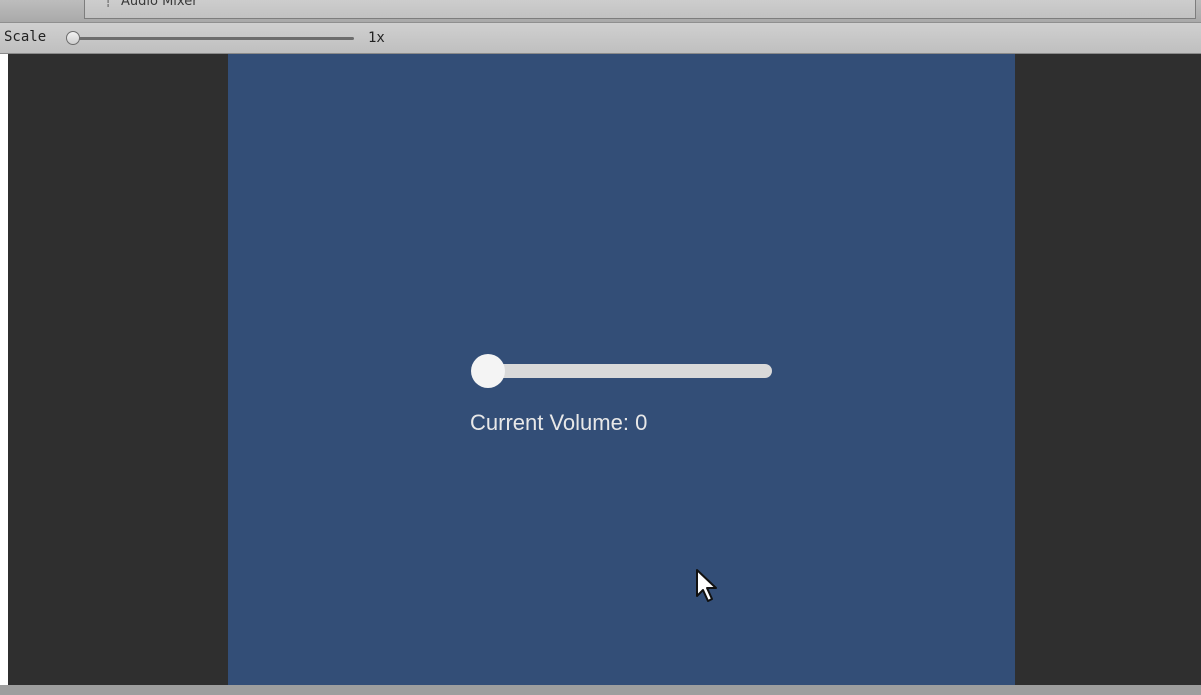  What do you see at coordinates (559, 422) in the screenshot?
I see `current-volume-label: Current Volume: 0` at bounding box center [559, 422].